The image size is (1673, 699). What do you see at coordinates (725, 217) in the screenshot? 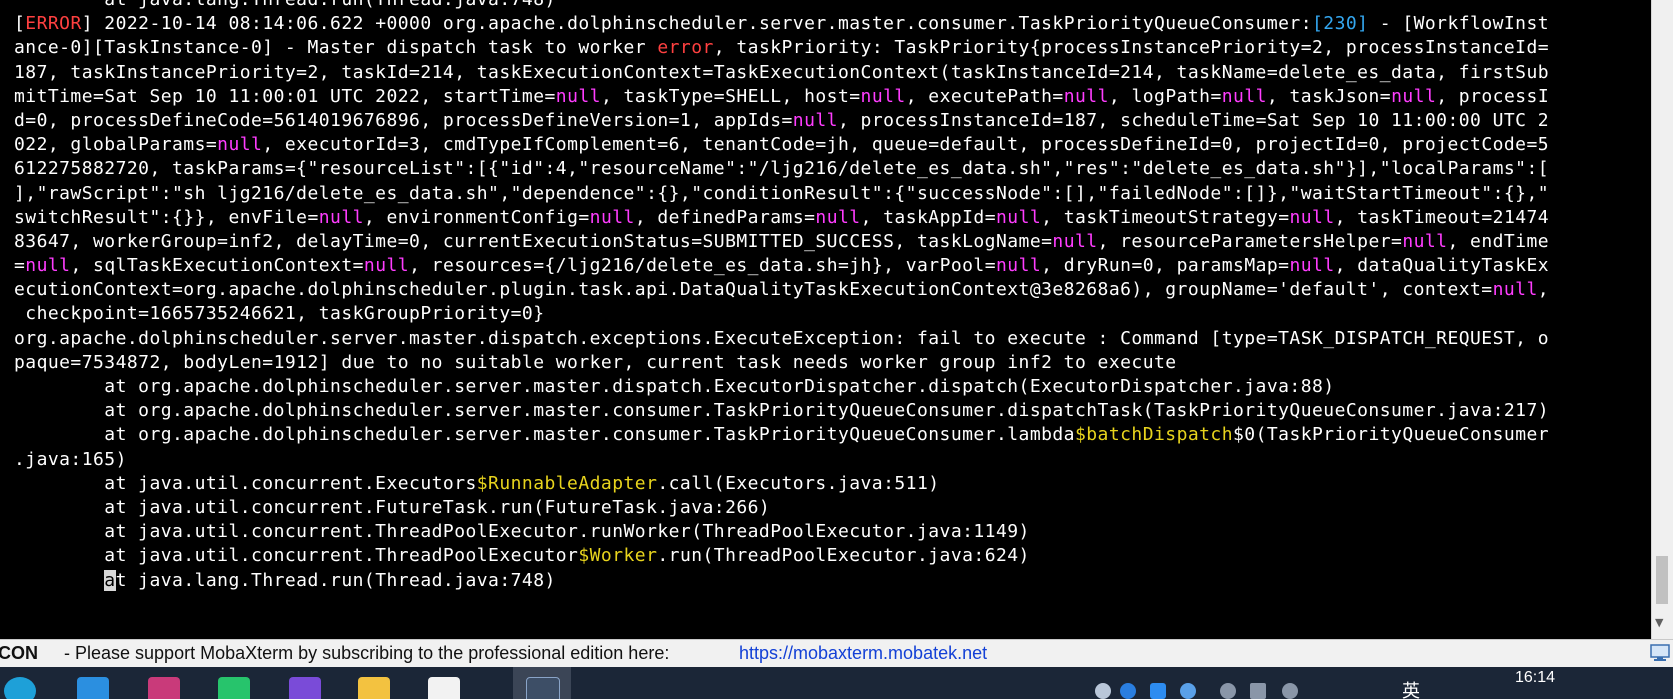
I see `terminal-segment: , definedParams=` at bounding box center [725, 217].